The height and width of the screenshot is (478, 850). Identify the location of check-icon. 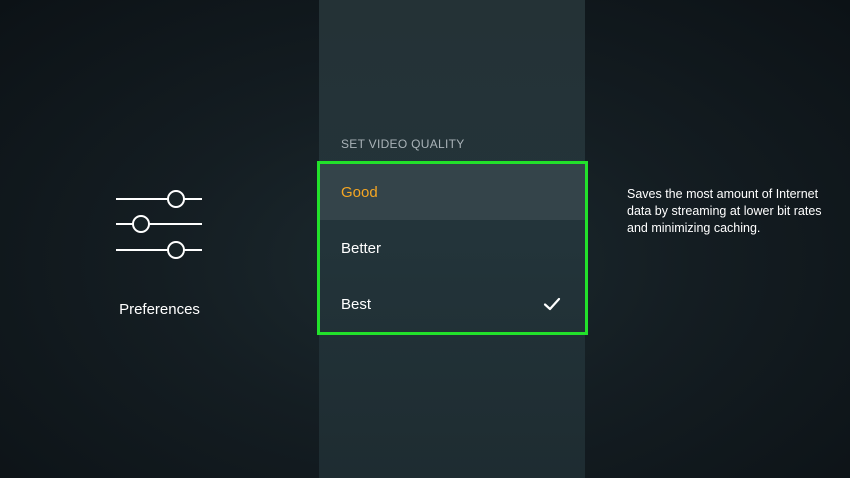
(552, 304).